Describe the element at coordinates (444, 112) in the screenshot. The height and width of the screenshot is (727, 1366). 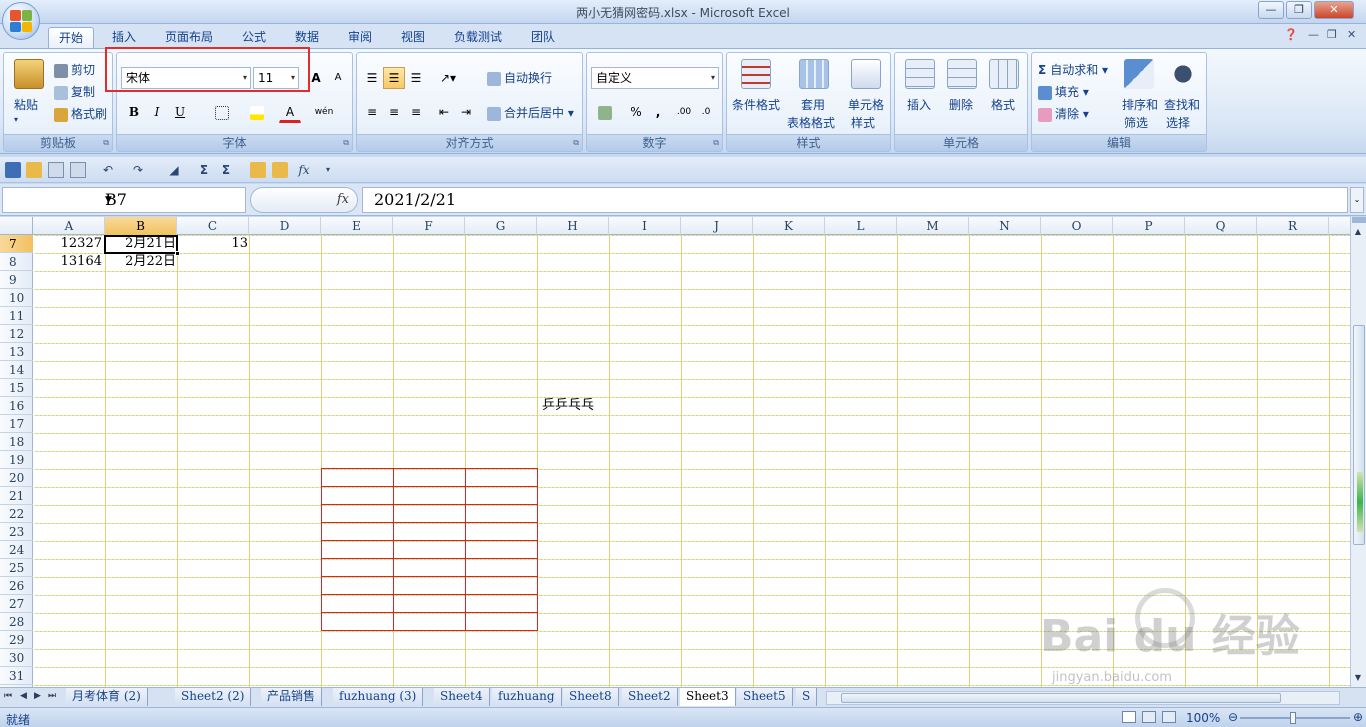
I see `decrease-indent-button: ⇤` at that location.